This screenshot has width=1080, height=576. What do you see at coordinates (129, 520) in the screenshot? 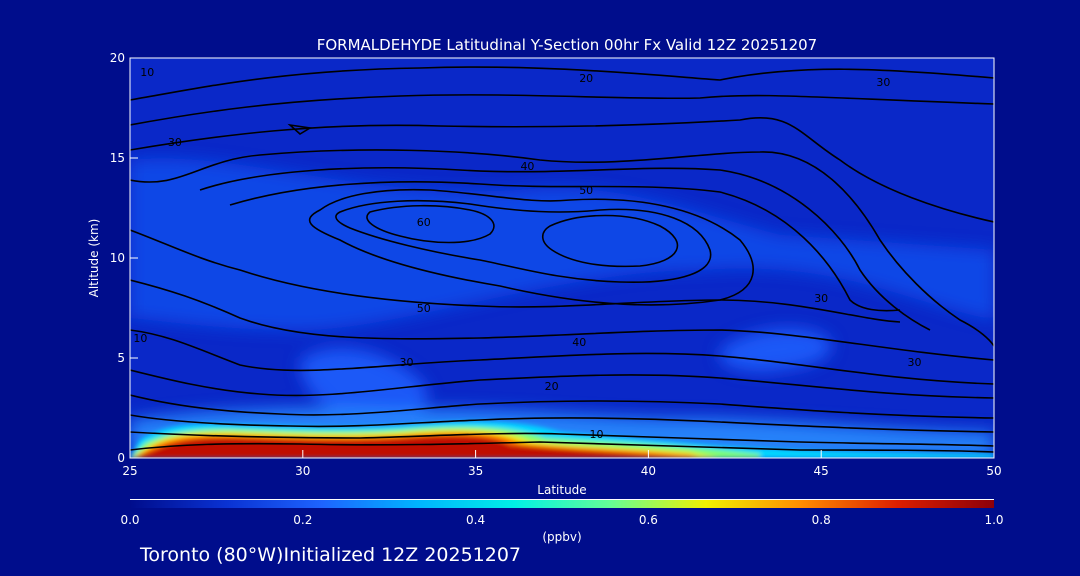
I see `colorbar-tick-label: 0.0` at bounding box center [129, 520].